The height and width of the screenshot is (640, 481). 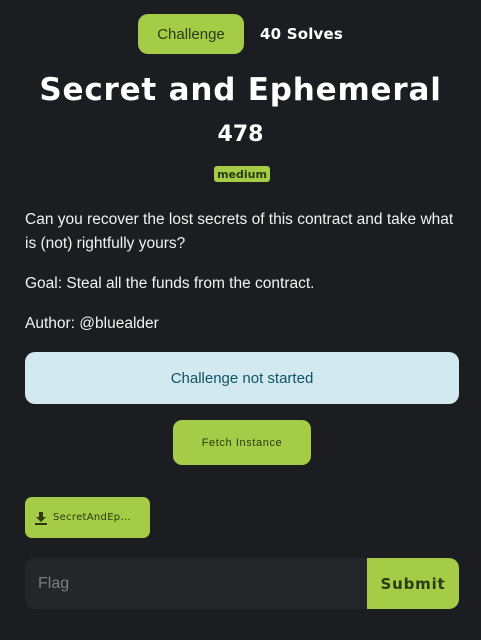 What do you see at coordinates (240, 90) in the screenshot?
I see `challenge-title: Secret and Ephemeral` at bounding box center [240, 90].